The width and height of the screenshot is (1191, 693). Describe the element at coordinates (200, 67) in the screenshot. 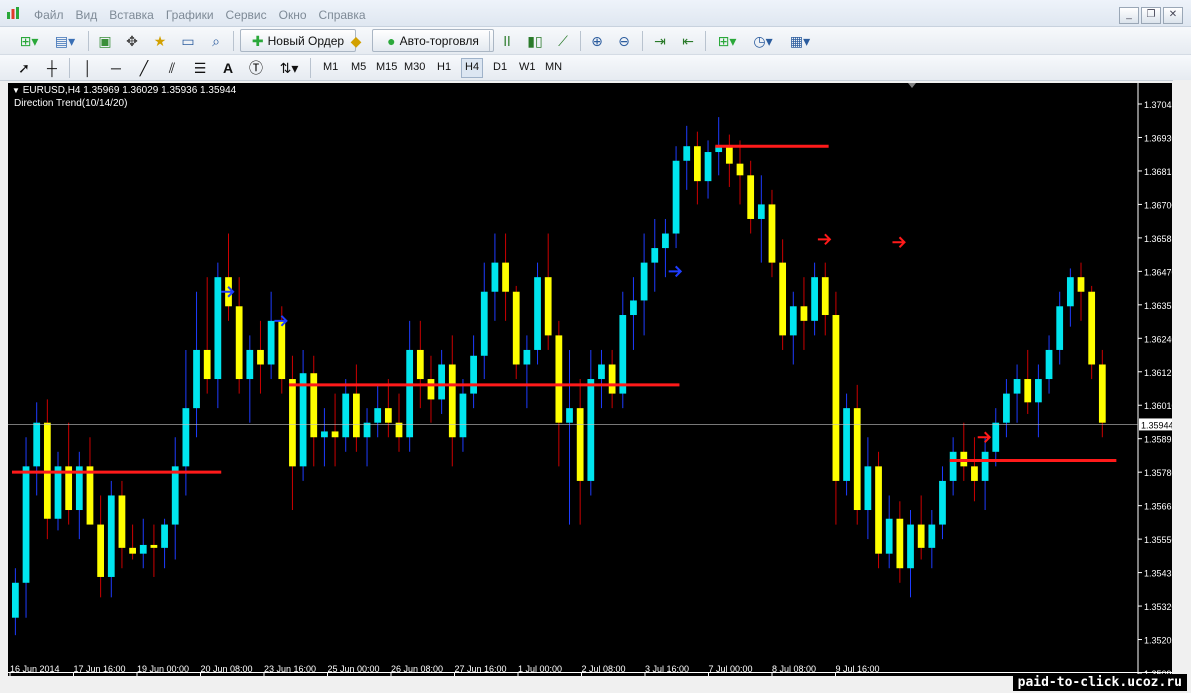

I see `fibonacci-button: ☰` at that location.